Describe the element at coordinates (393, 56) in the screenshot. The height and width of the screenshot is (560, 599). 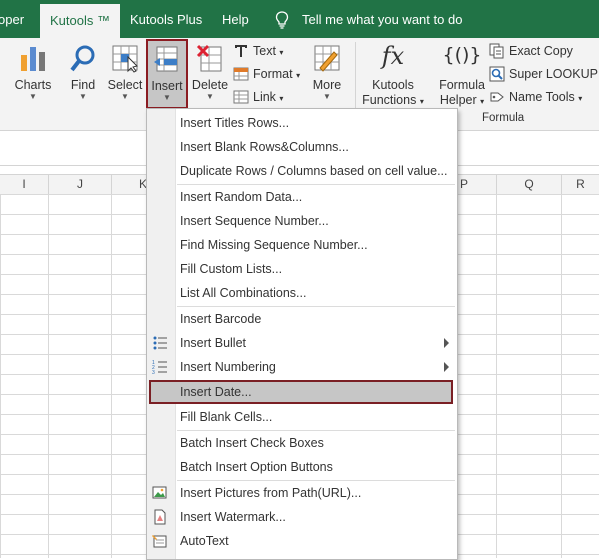
I see `fx-icon: fx` at that location.